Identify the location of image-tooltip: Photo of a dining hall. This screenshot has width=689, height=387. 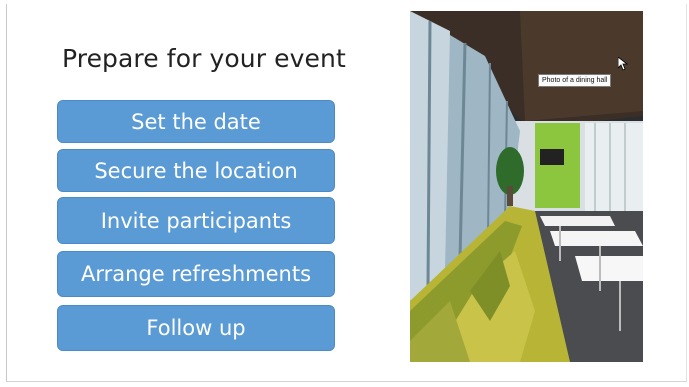
(575, 80).